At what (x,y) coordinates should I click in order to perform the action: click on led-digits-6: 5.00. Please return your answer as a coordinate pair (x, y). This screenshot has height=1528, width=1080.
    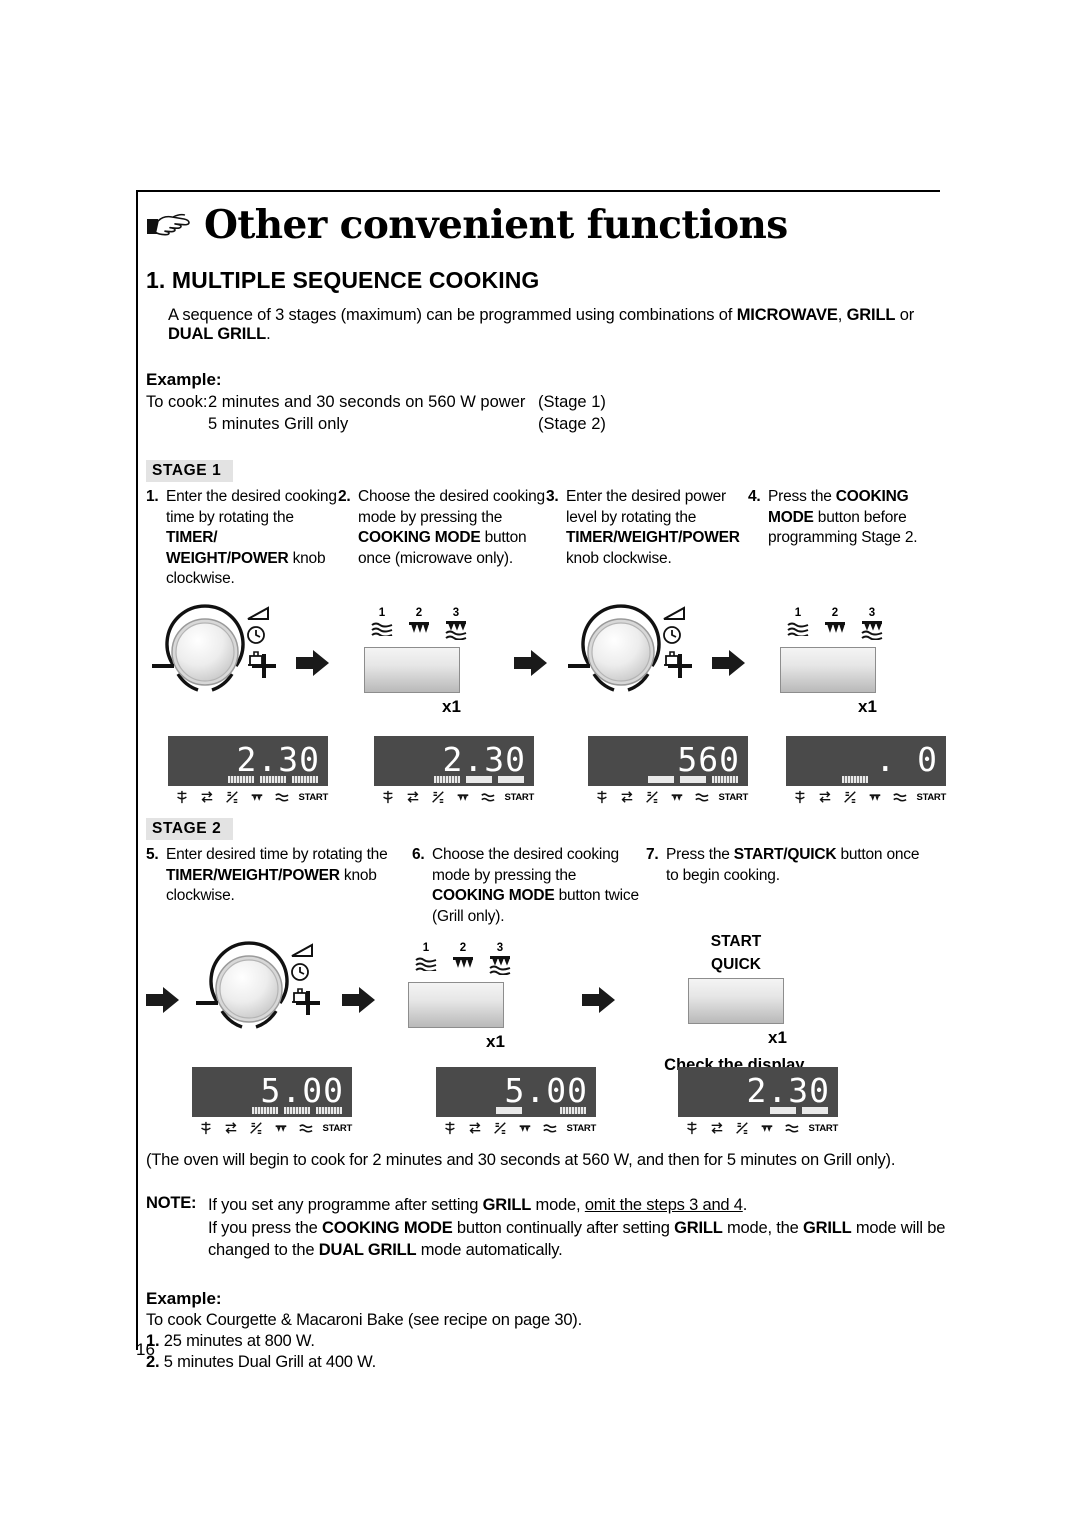
    Looking at the image, I should click on (546, 1091).